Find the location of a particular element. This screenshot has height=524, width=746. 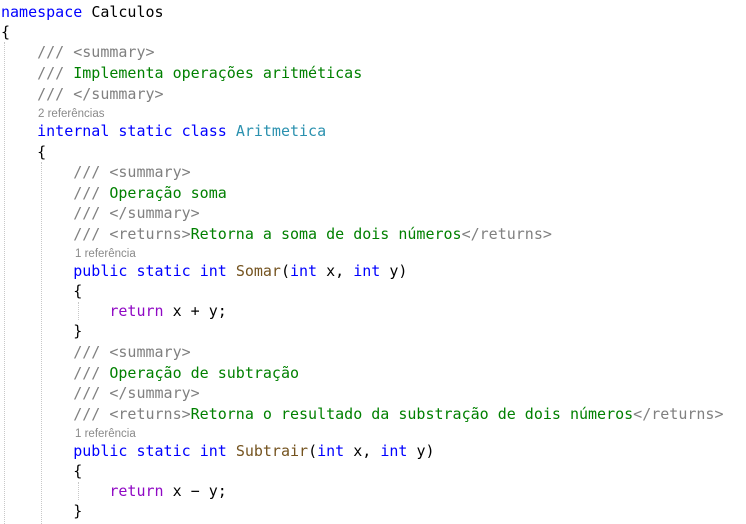

code-line-doc-text: /// Operação soma is located at coordinates (114, 193).